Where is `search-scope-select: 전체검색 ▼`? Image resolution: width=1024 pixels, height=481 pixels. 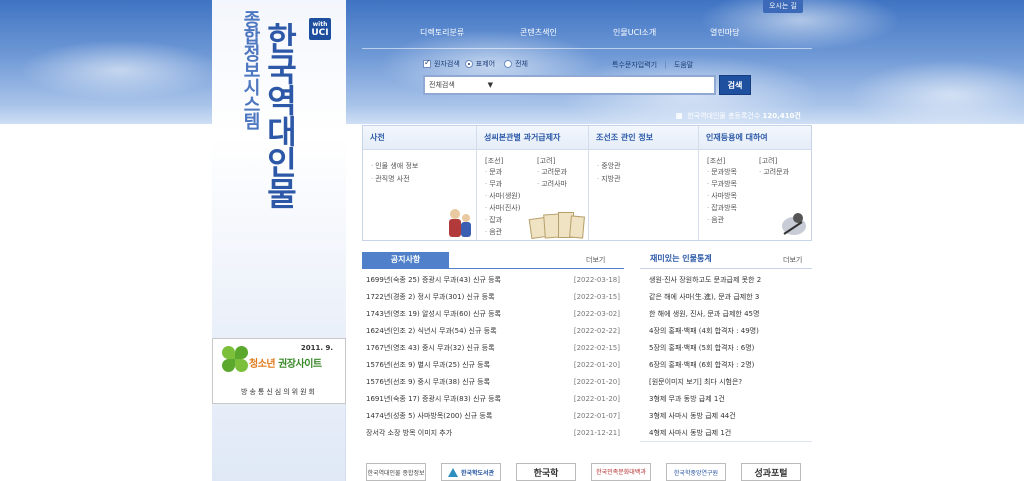 search-scope-select: 전체검색 ▼ is located at coordinates (461, 85).